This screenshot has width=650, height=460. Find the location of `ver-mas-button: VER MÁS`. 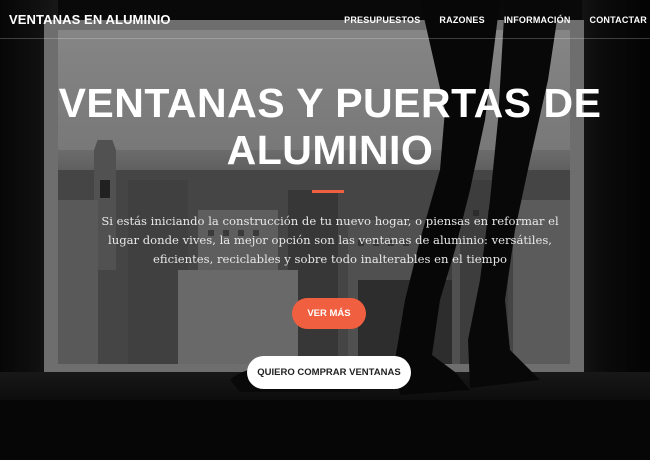

ver-mas-button: VER MÁS is located at coordinates (329, 313).